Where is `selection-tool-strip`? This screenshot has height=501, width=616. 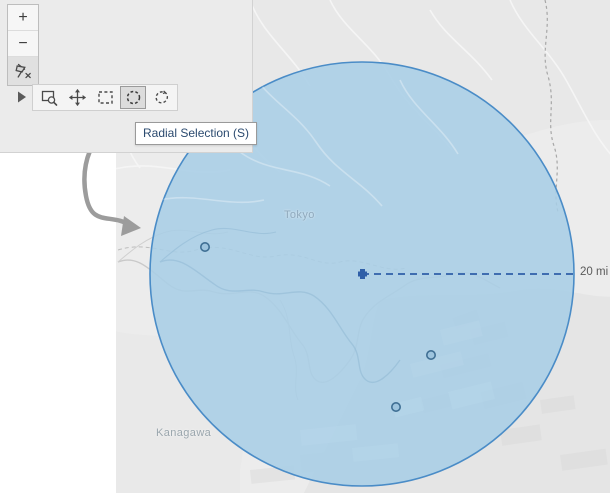
selection-tool-strip is located at coordinates (105, 97).